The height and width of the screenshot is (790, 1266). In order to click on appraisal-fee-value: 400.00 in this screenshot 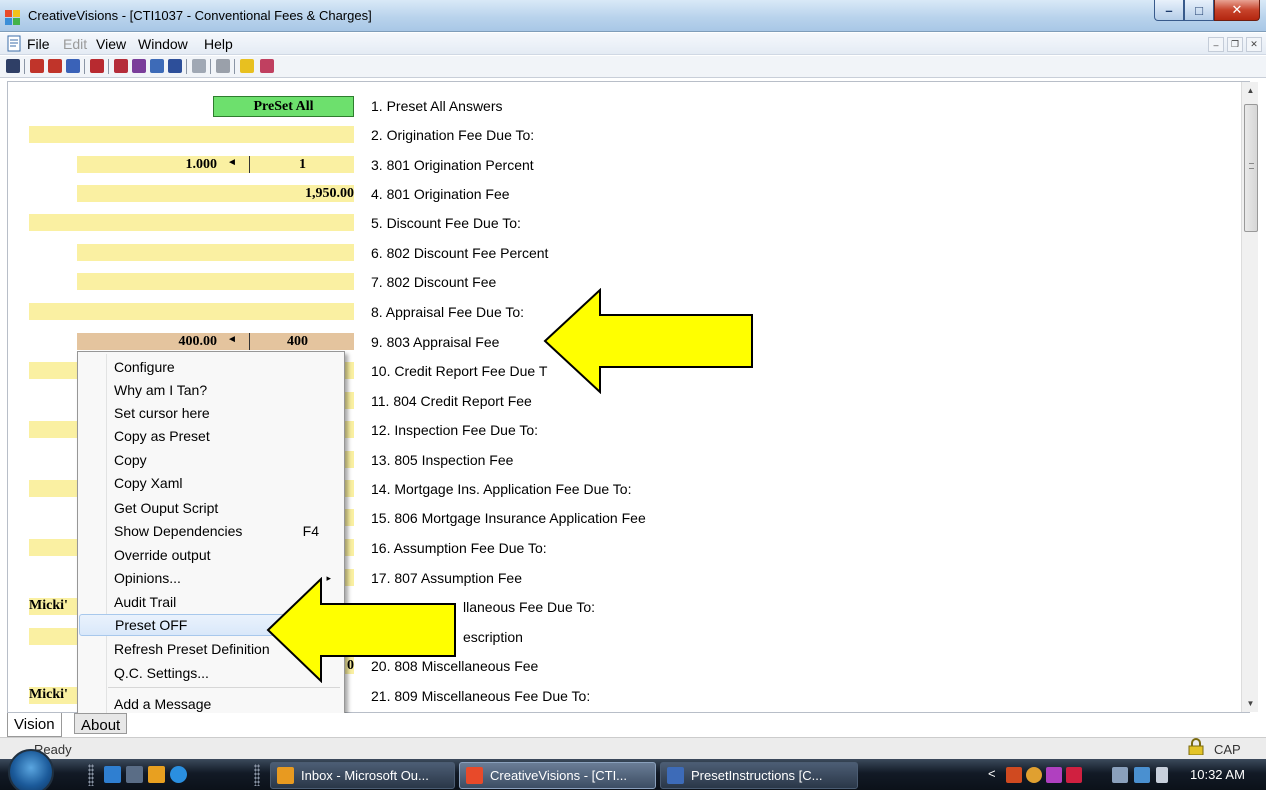, I will do `click(198, 341)`.